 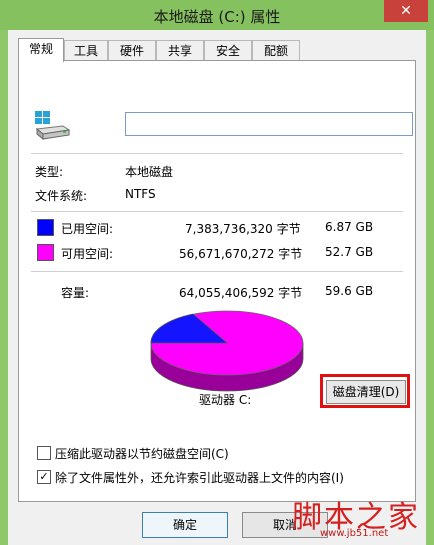 I want to click on compress-label: 压缩此驱动器以节约磁盘空间(C), so click(x=142, y=453).